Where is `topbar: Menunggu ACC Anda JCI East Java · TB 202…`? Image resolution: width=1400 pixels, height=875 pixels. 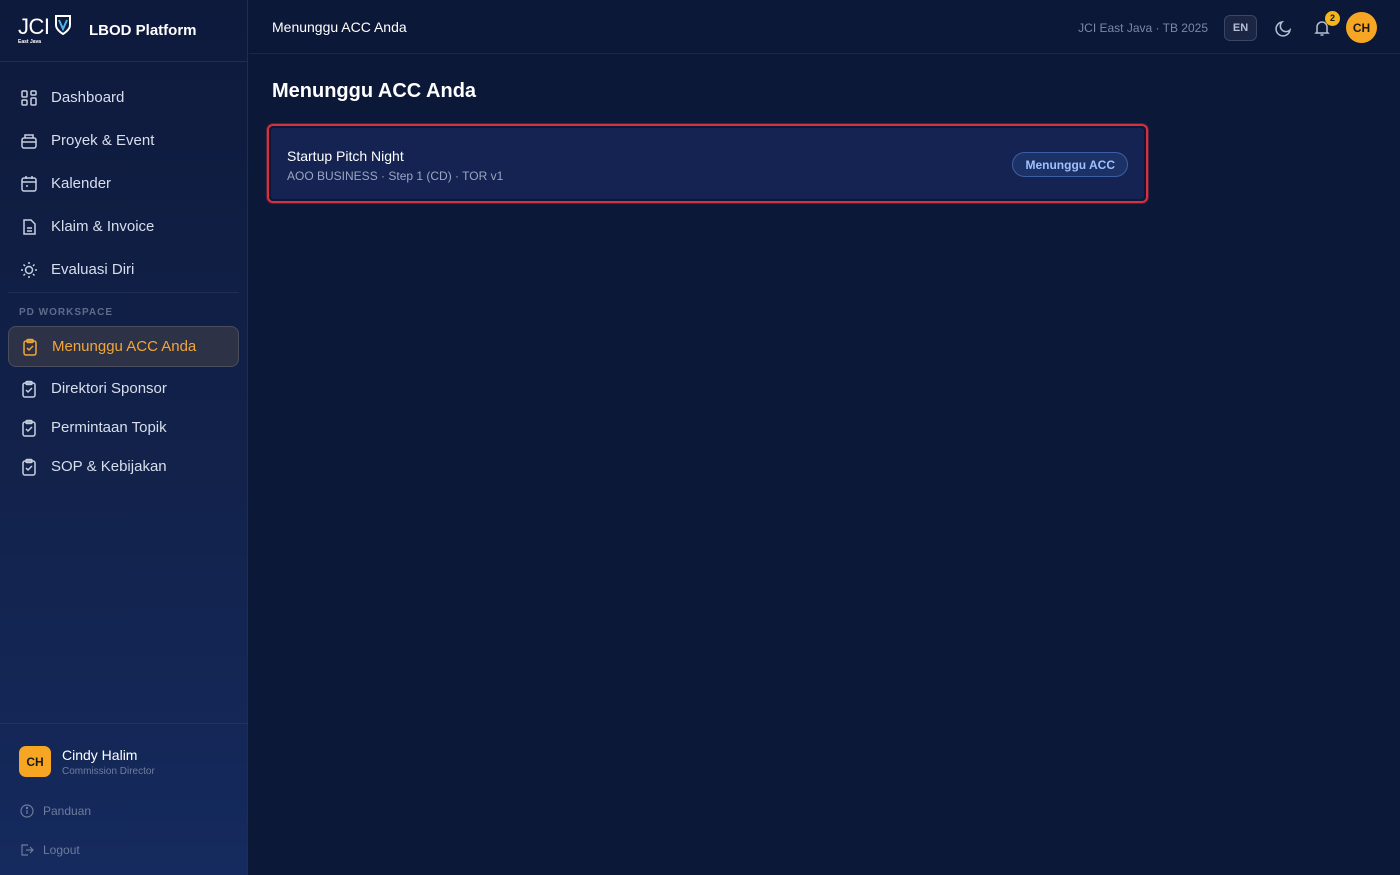 topbar: Menunggu ACC Anda JCI East Java · TB 202… is located at coordinates (824, 27).